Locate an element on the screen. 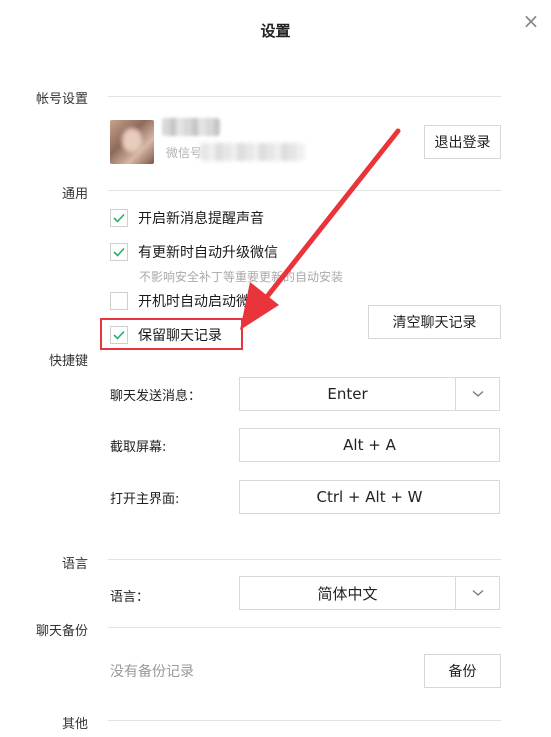  section-language-label: 语言 is located at coordinates (74, 564).